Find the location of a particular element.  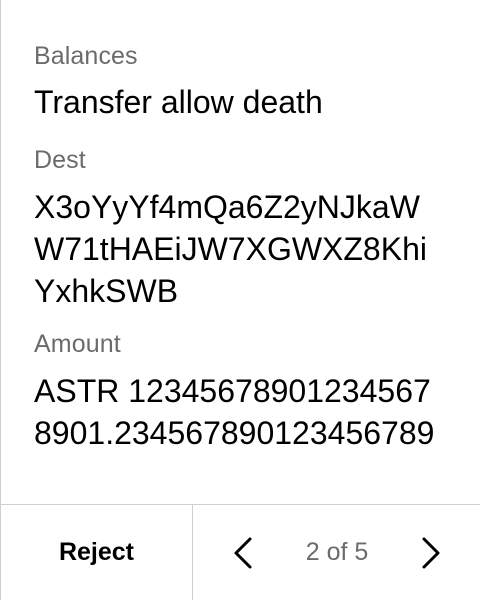

page-indicator: 2 of 5 is located at coordinates (337, 552).